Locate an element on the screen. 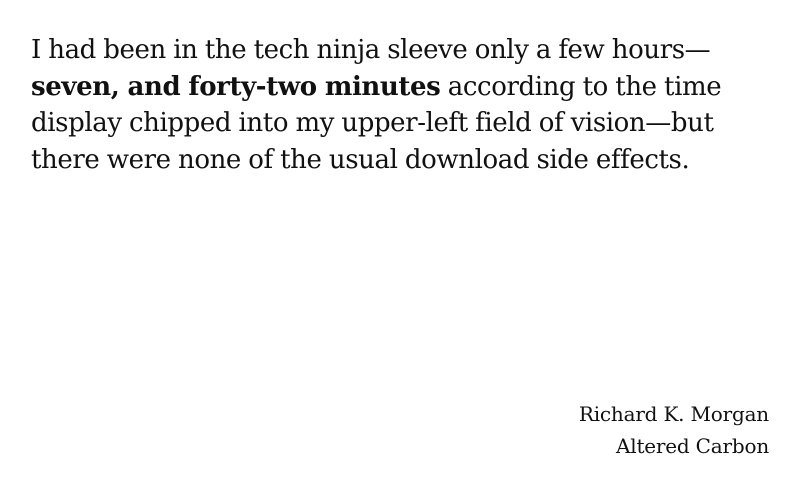 Image resolution: width=800 pixels, height=480 pixels. author-name: Richard K. Morgan is located at coordinates (673, 414).